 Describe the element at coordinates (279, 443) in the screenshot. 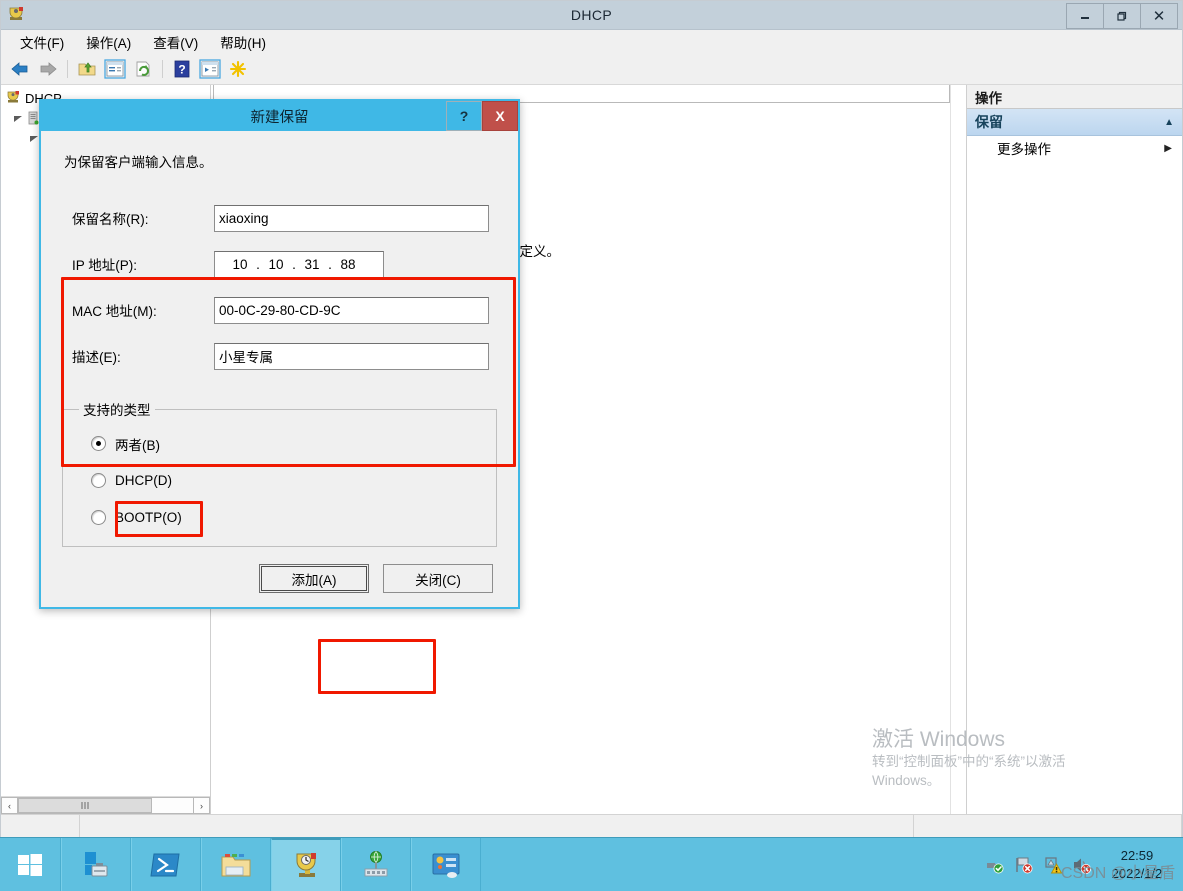

I see `radio-both: 两者(B)` at that location.